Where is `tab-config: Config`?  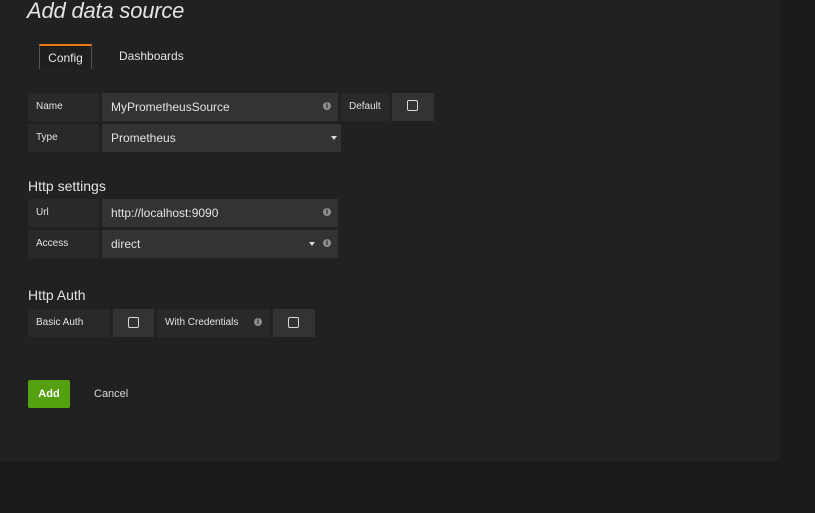
tab-config: Config is located at coordinates (65, 56).